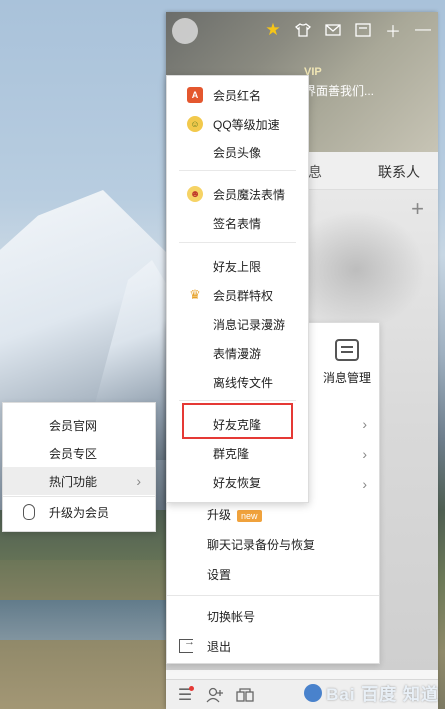 Image resolution: width=445 pixels, height=709 pixels. Describe the element at coordinates (382, 694) in the screenshot. I see `watermark-text: Bai 百度 知道` at that location.